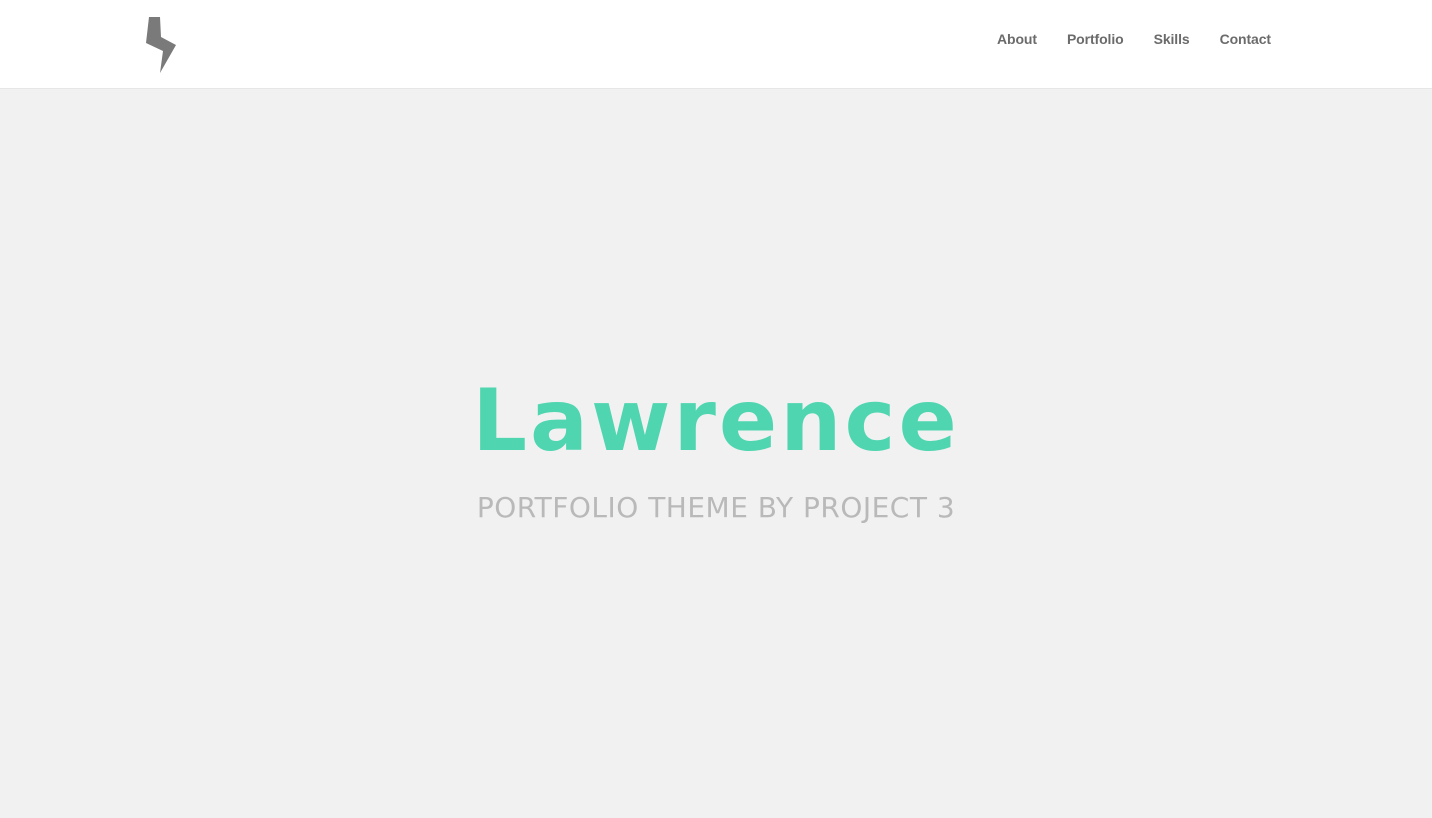 The height and width of the screenshot is (818, 1432). I want to click on main-nav: About Portfolio Skills Contact, so click(1134, 39).